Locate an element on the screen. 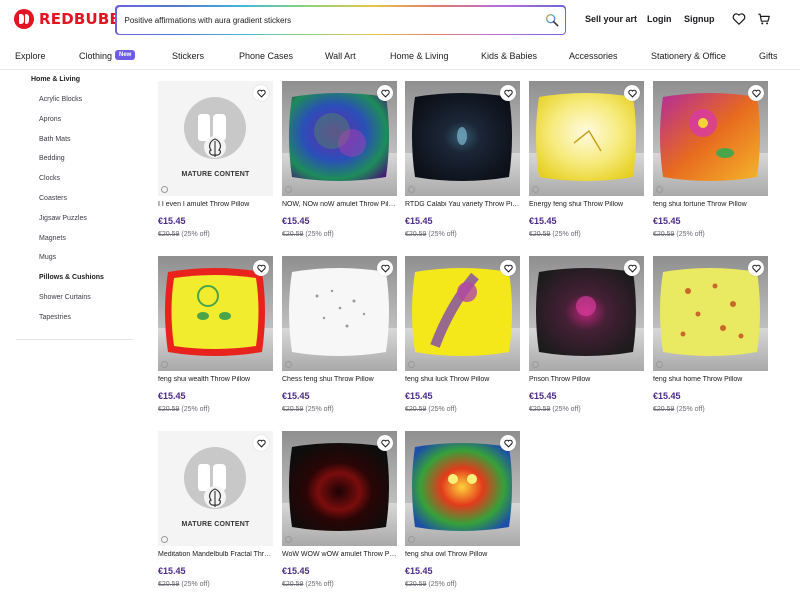  product-title: feng shui home Throw Pillow is located at coordinates (710, 379).